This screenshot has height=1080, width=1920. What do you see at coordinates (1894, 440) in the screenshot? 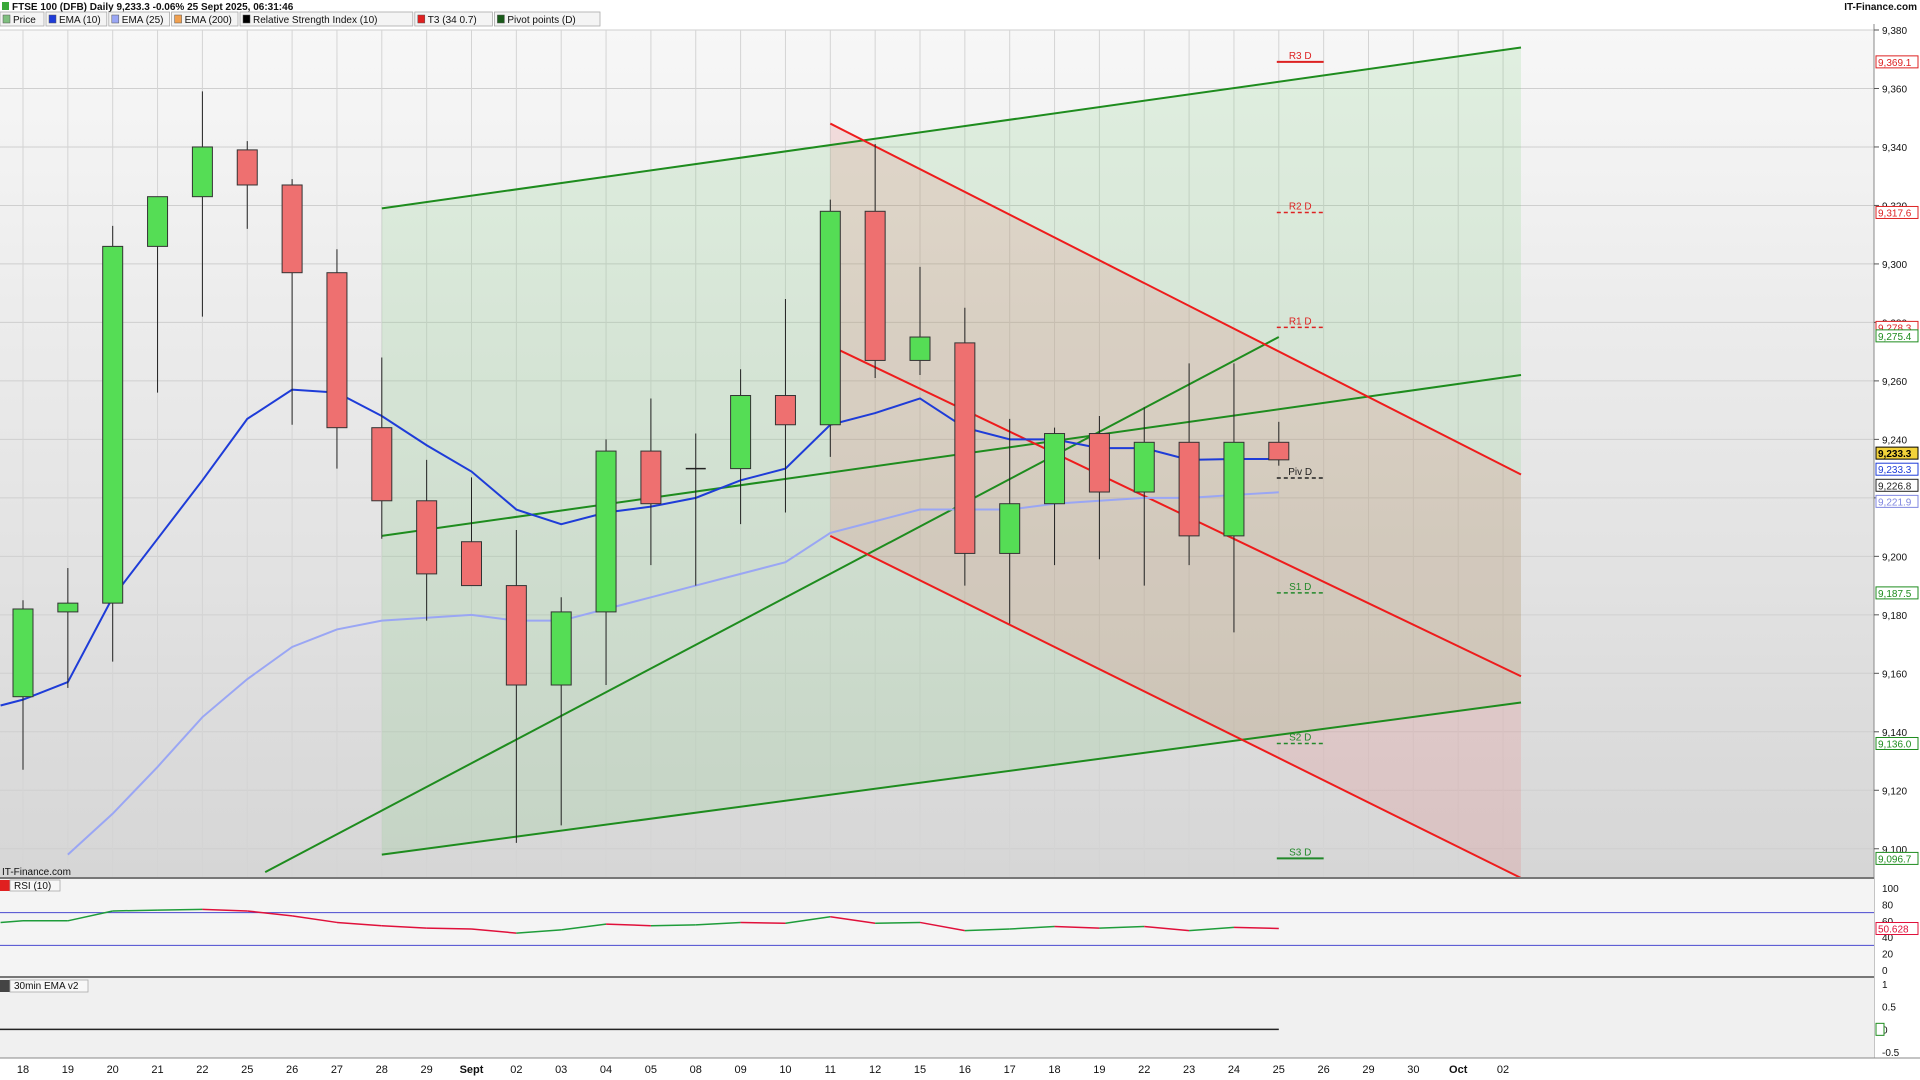
I see `price-tick-label: 9,240` at bounding box center [1894, 440].